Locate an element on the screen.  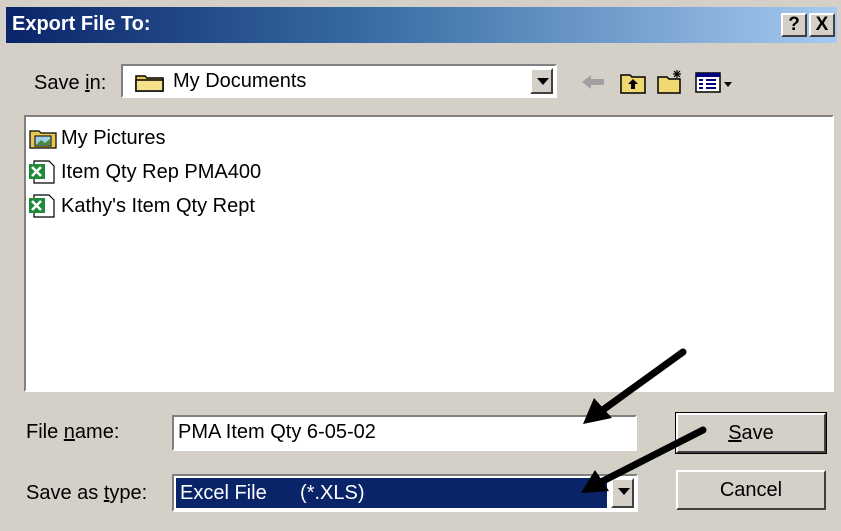
save-as-type-label: Save as type: is located at coordinates (87, 493).